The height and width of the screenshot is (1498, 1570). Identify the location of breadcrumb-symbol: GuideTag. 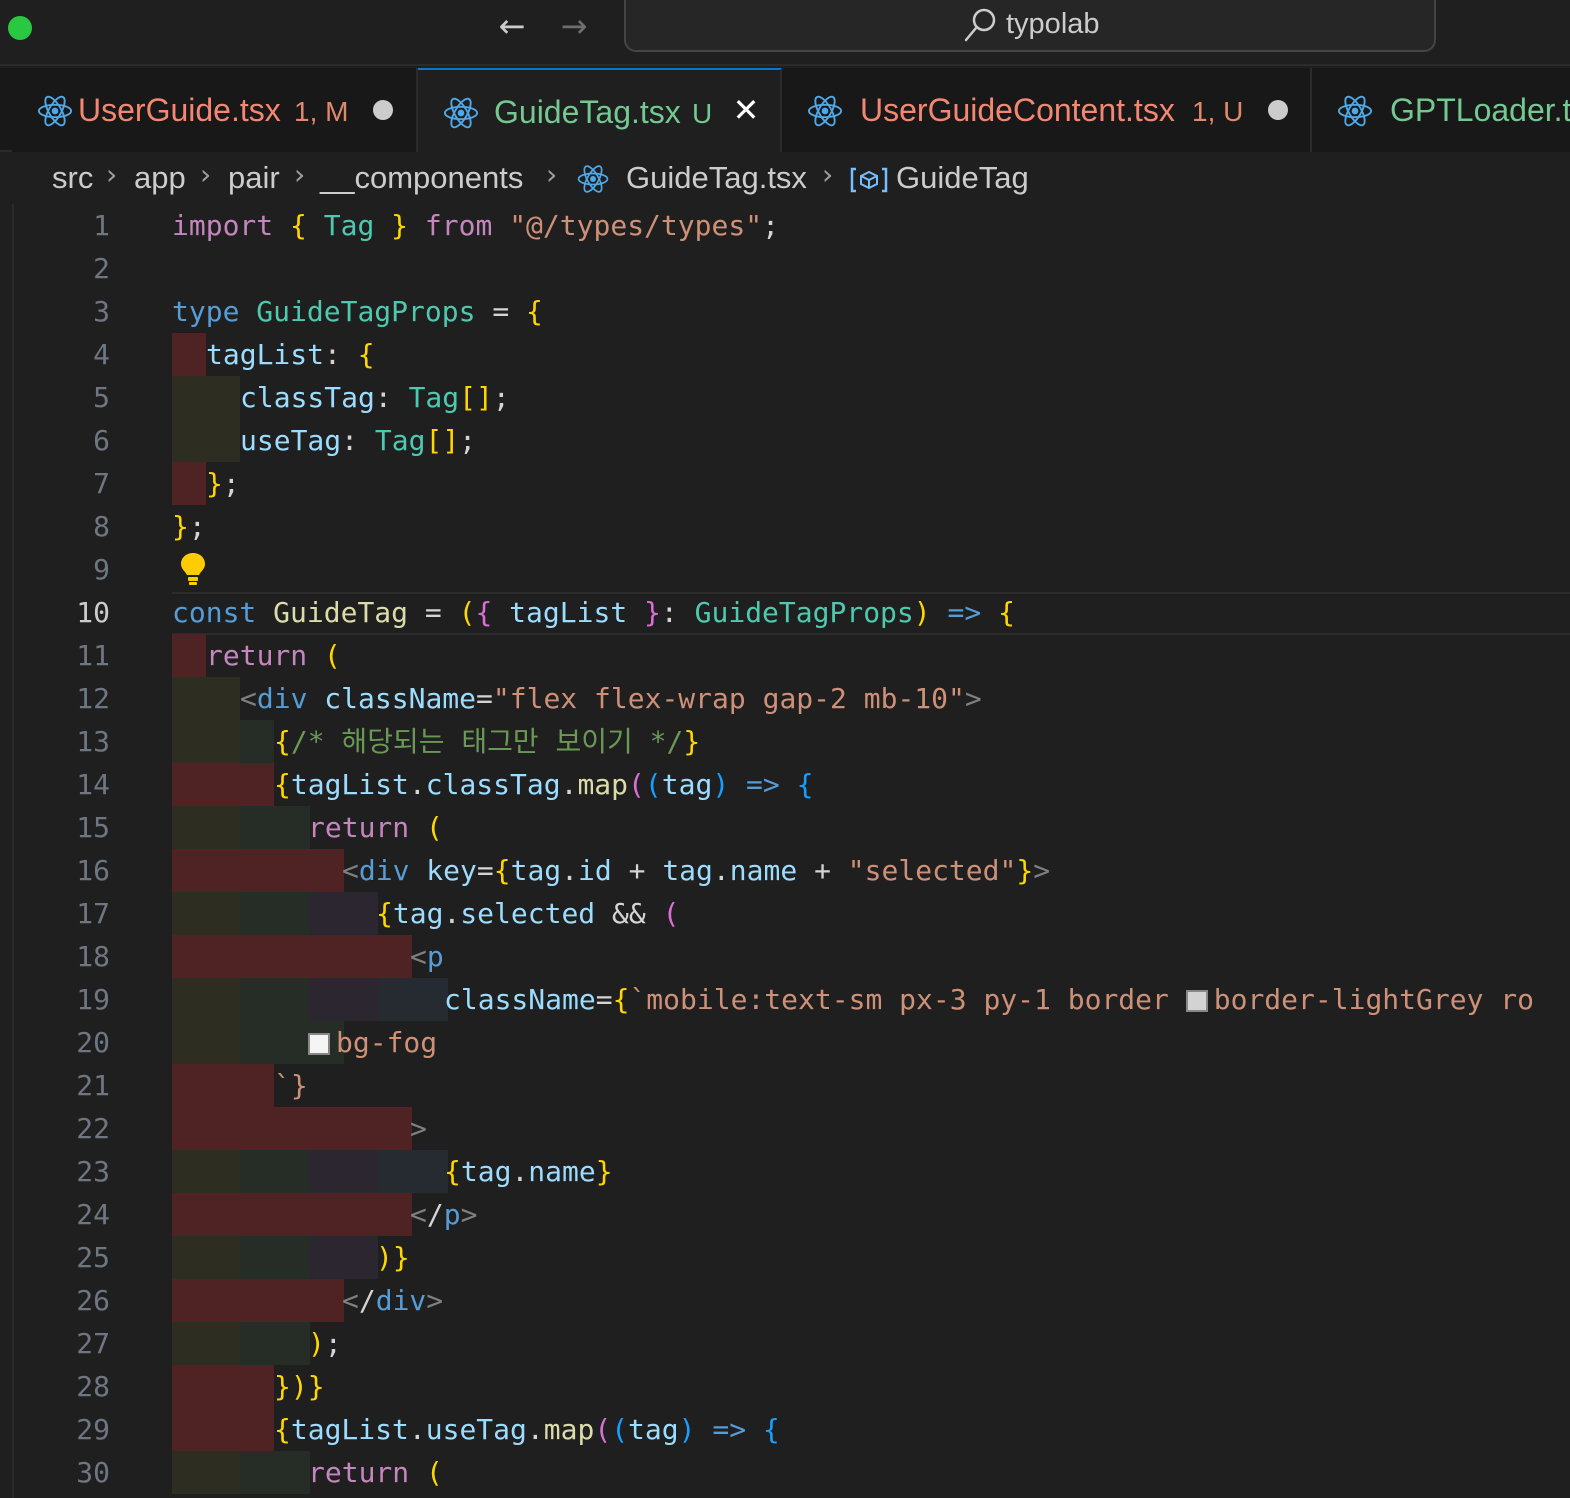
(962, 178).